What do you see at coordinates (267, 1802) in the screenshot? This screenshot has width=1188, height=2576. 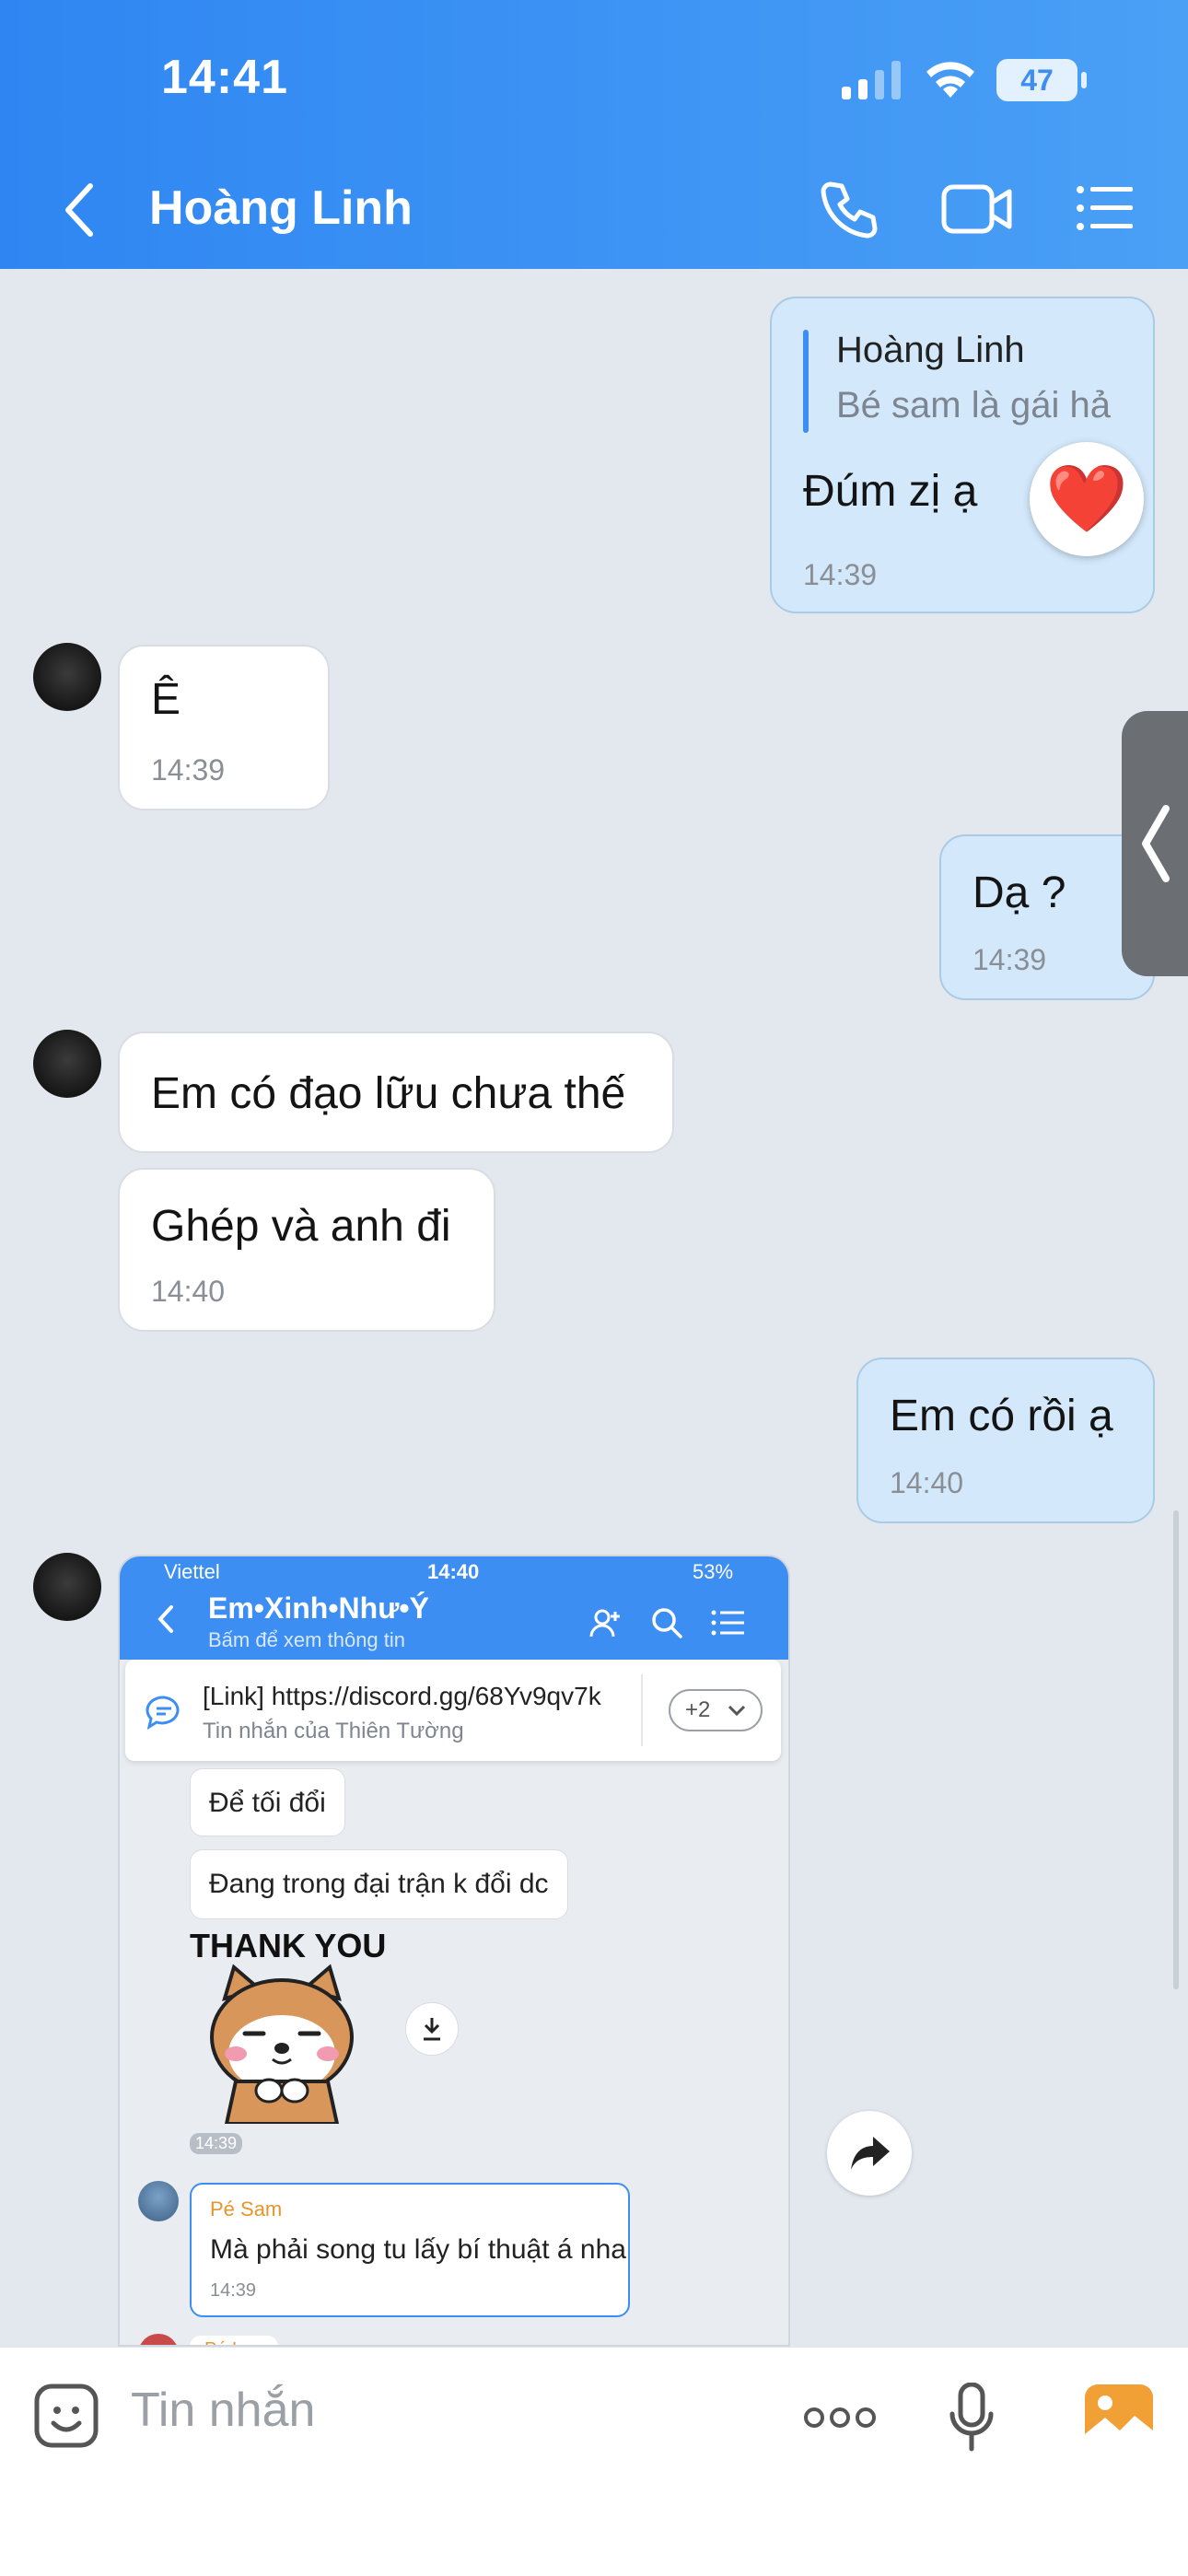 I see `screenshot-message: Để tối đổi` at bounding box center [267, 1802].